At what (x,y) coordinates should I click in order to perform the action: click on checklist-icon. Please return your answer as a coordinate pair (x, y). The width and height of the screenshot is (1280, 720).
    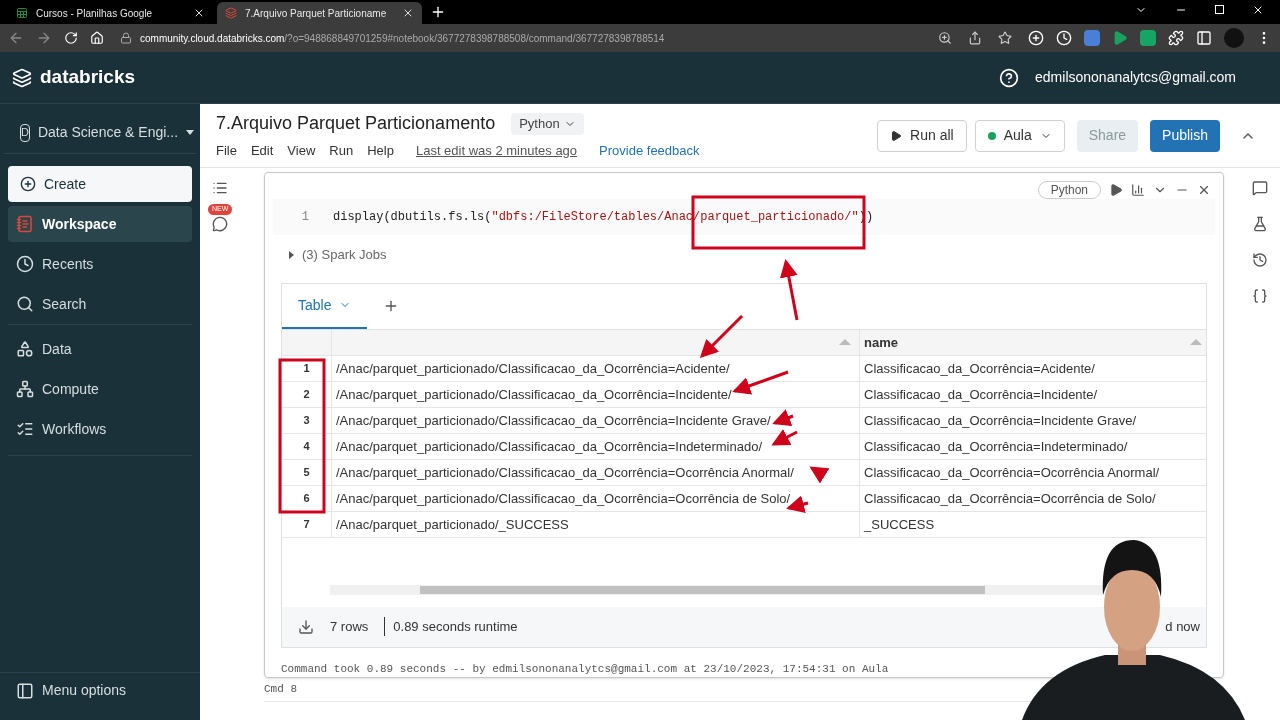
    Looking at the image, I should click on (25, 429).